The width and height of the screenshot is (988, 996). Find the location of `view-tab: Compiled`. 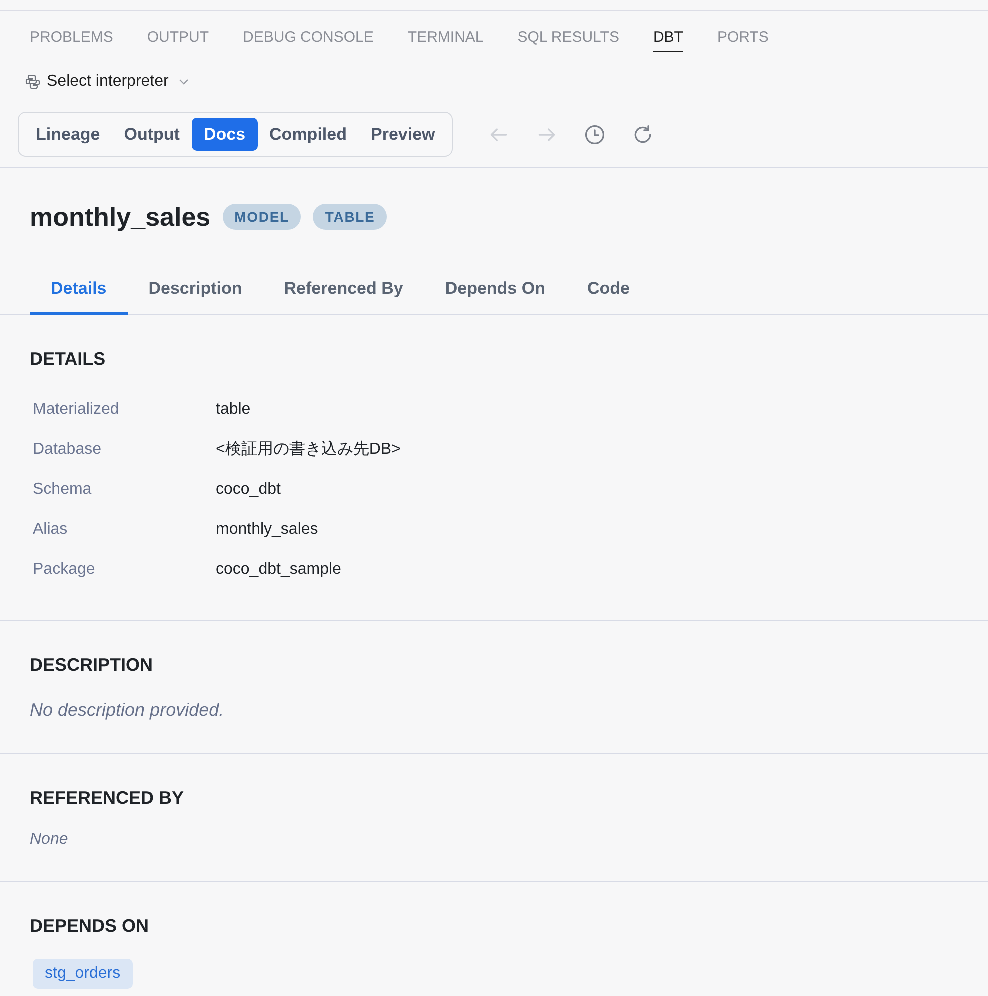

view-tab: Compiled is located at coordinates (308, 134).